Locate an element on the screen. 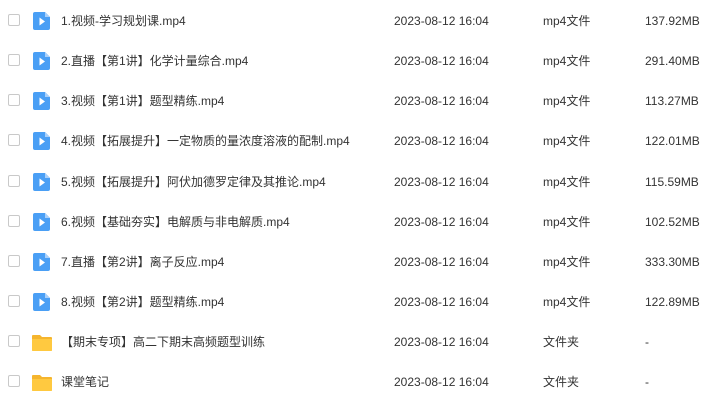  file-name: 8.视频【第2讲】题型精练.mp4 is located at coordinates (142, 302).